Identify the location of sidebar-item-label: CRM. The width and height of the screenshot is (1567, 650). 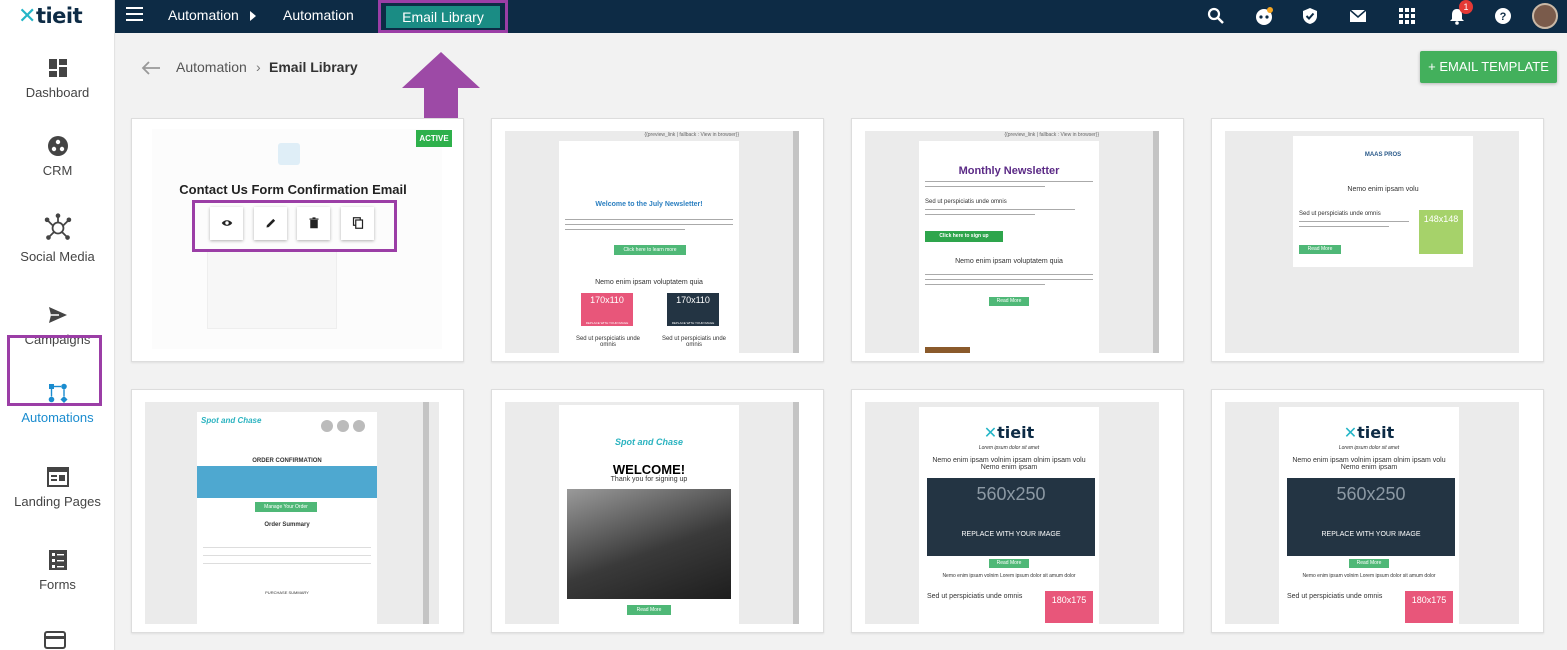
(57, 170).